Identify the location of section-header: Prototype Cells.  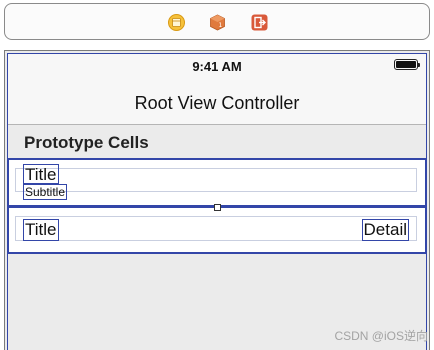
(86, 142).